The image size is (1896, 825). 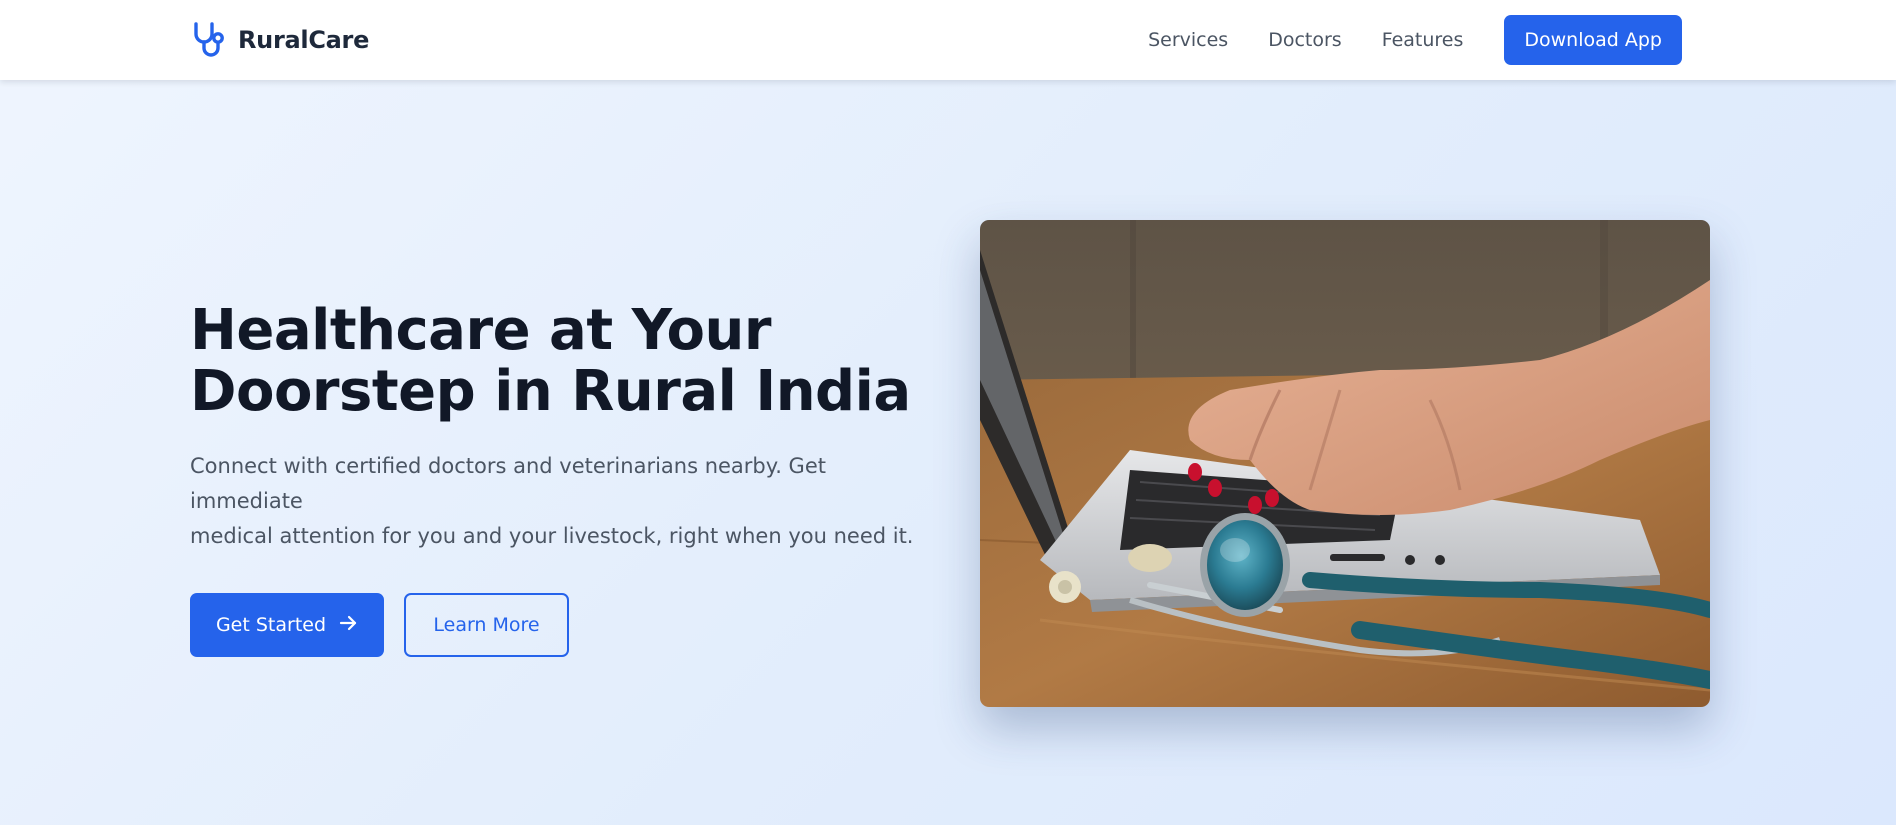 What do you see at coordinates (348, 625) in the screenshot?
I see `arrow-right-icon` at bounding box center [348, 625].